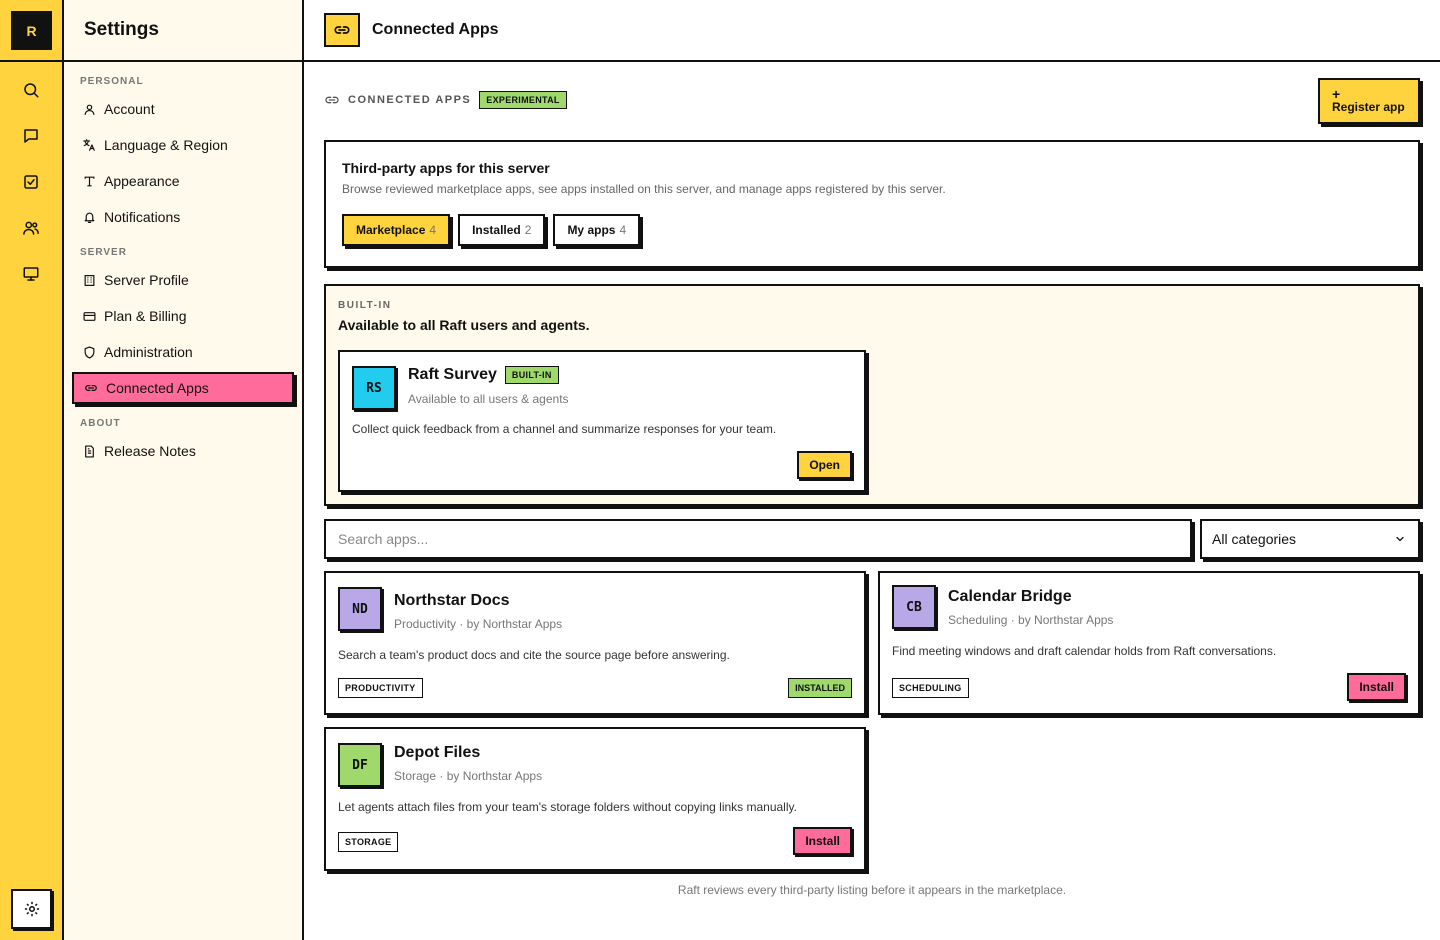  What do you see at coordinates (523, 100) in the screenshot?
I see `experimental-badge: EXPERIMENTAL` at bounding box center [523, 100].